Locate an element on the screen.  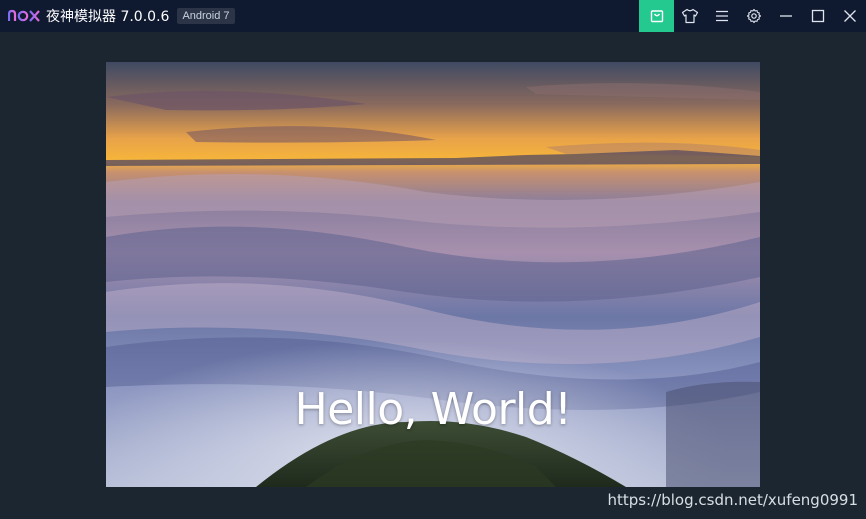
nox-logo is located at coordinates (24, 16).